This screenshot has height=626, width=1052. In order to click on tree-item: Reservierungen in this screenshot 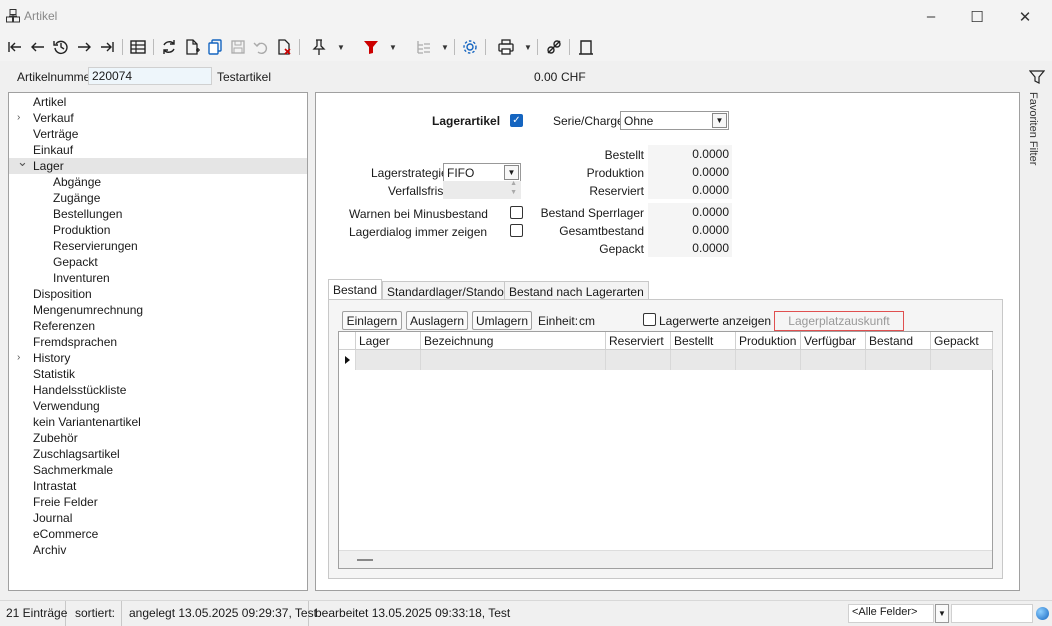, I will do `click(158, 246)`.